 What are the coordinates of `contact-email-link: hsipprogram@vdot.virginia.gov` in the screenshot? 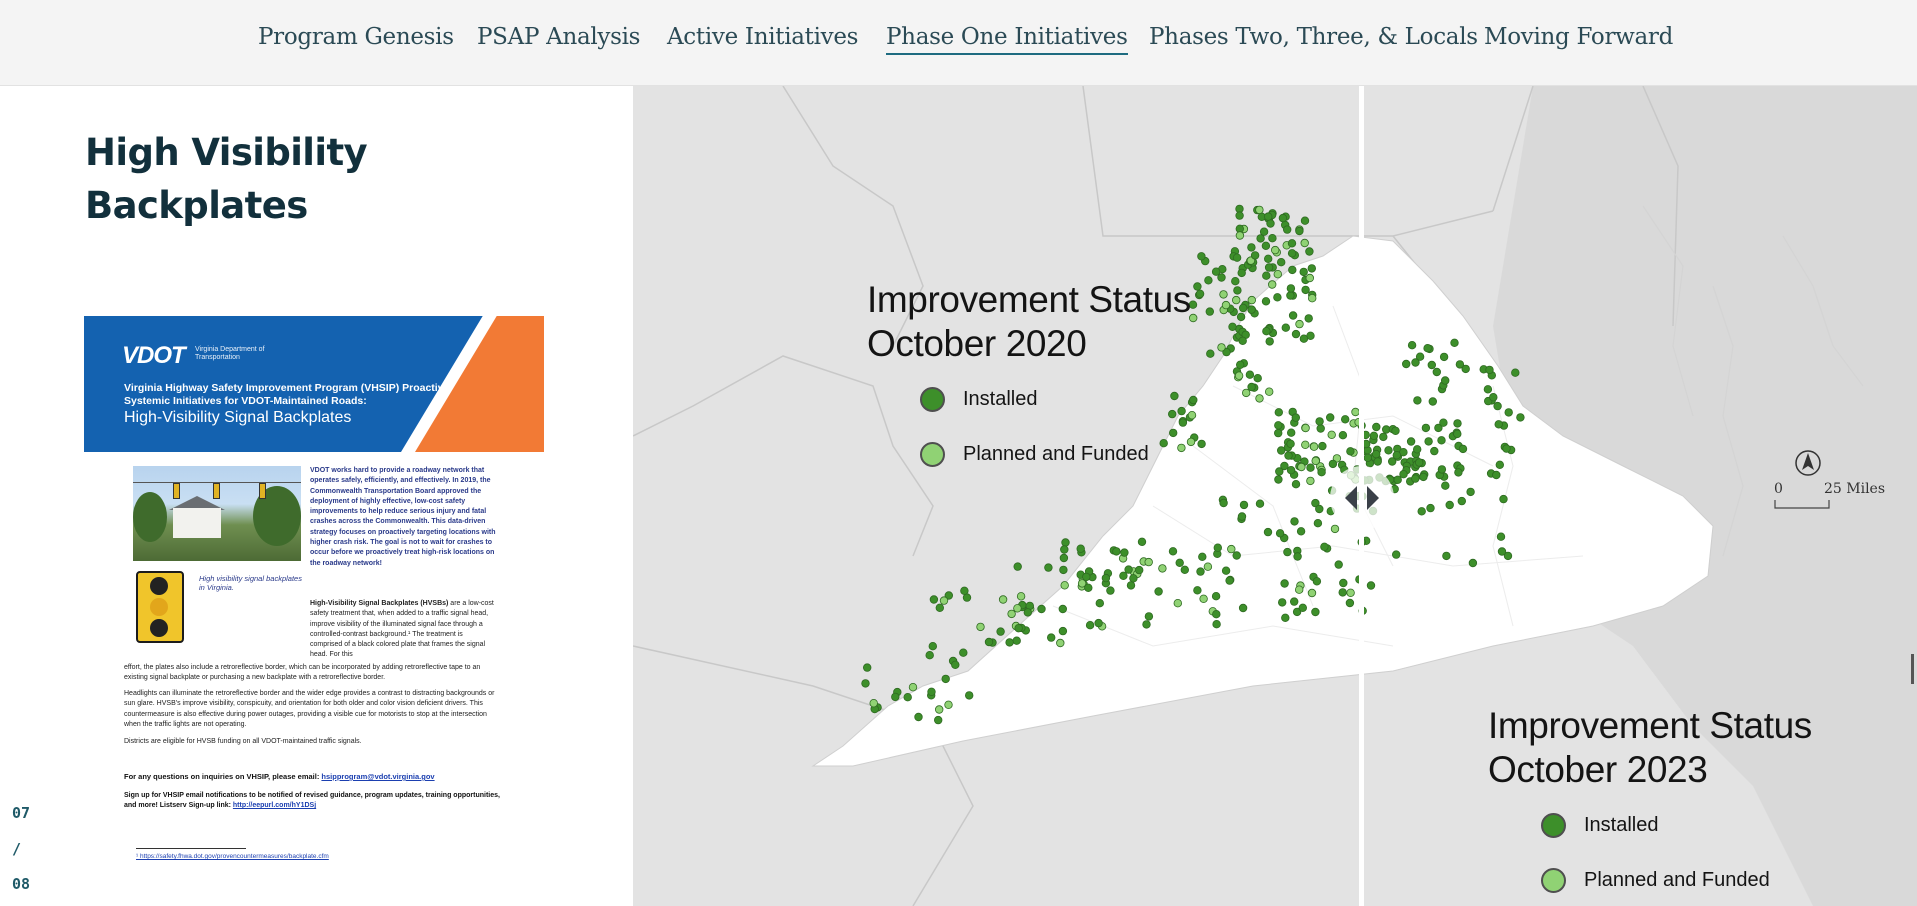 It's located at (377, 776).